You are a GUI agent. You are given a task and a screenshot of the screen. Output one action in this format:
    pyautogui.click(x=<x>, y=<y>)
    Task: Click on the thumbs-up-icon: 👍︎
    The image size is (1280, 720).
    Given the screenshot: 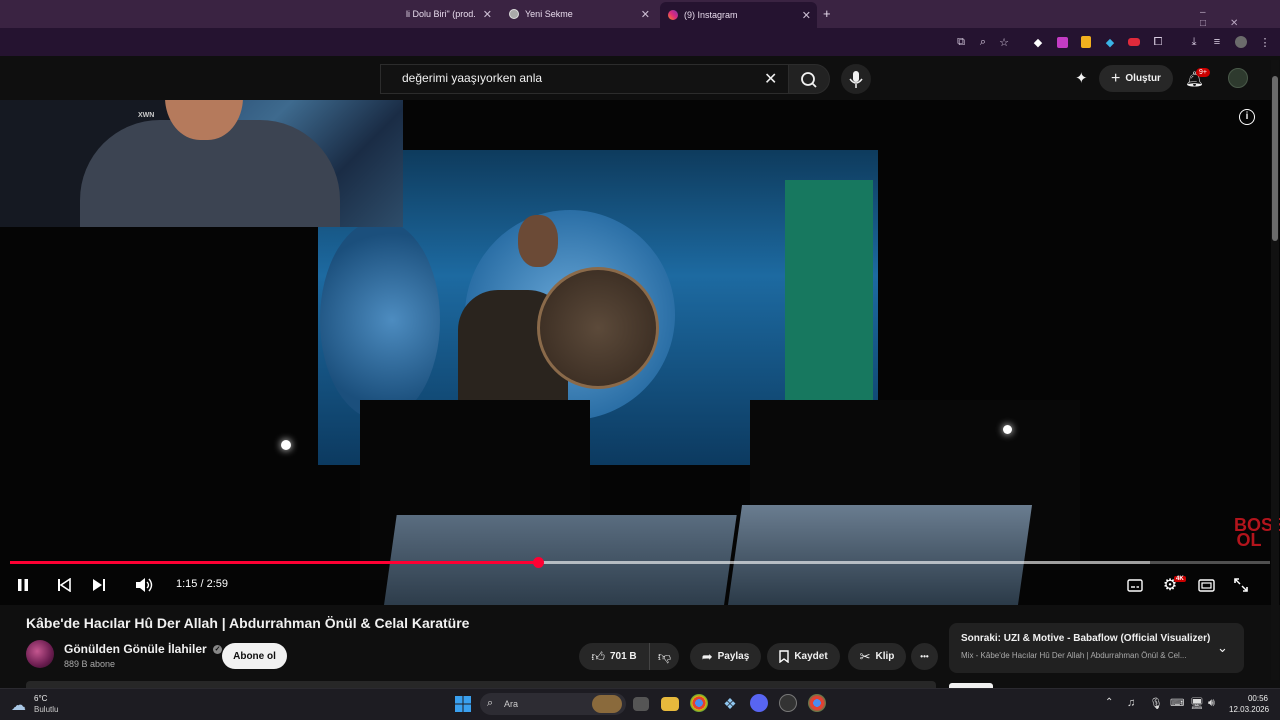 What is the action you would take?
    pyautogui.click(x=598, y=656)
    